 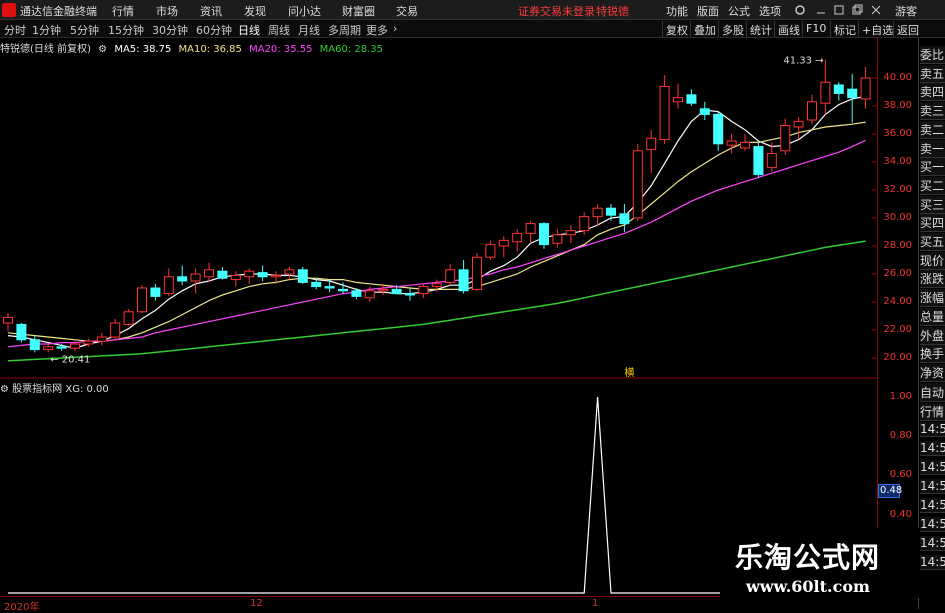 I want to click on login-notice: 证券交易未登录, so click(x=556, y=11).